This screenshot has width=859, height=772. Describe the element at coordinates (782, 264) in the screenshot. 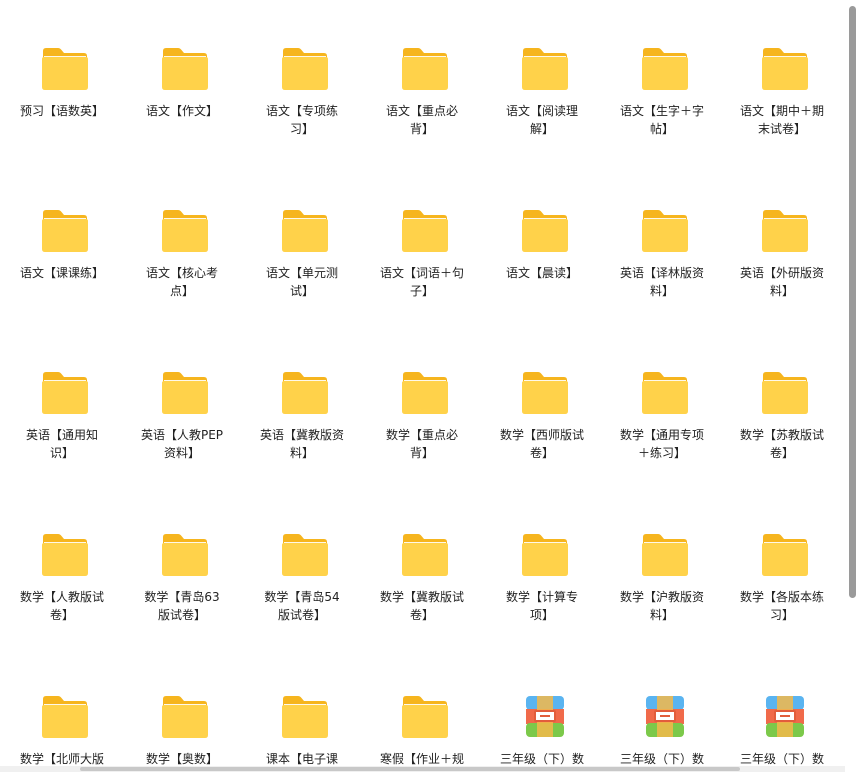

I see `folder-item: 英语【外研版资料】` at that location.